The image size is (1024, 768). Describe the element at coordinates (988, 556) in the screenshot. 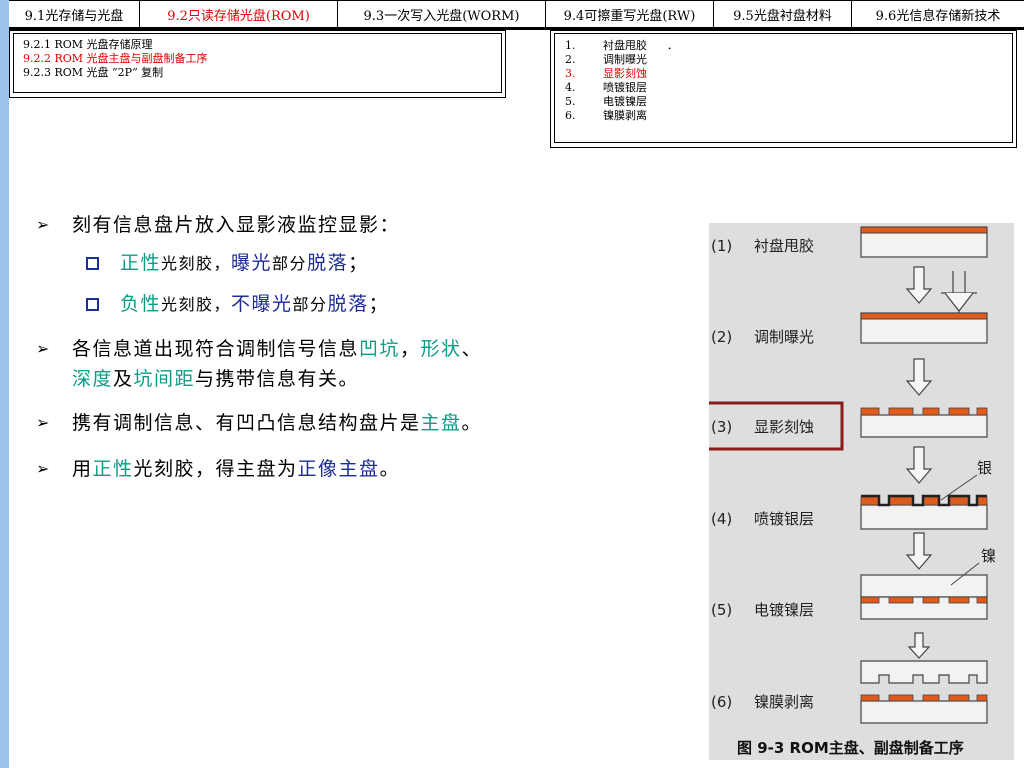

I see `nickel-label: 镍` at that location.